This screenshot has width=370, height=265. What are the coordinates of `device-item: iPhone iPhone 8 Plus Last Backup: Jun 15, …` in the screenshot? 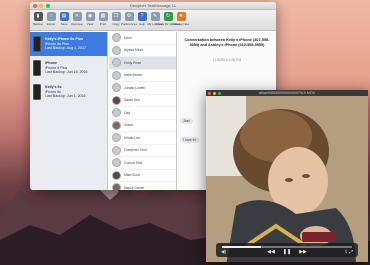 It's located at (68, 68).